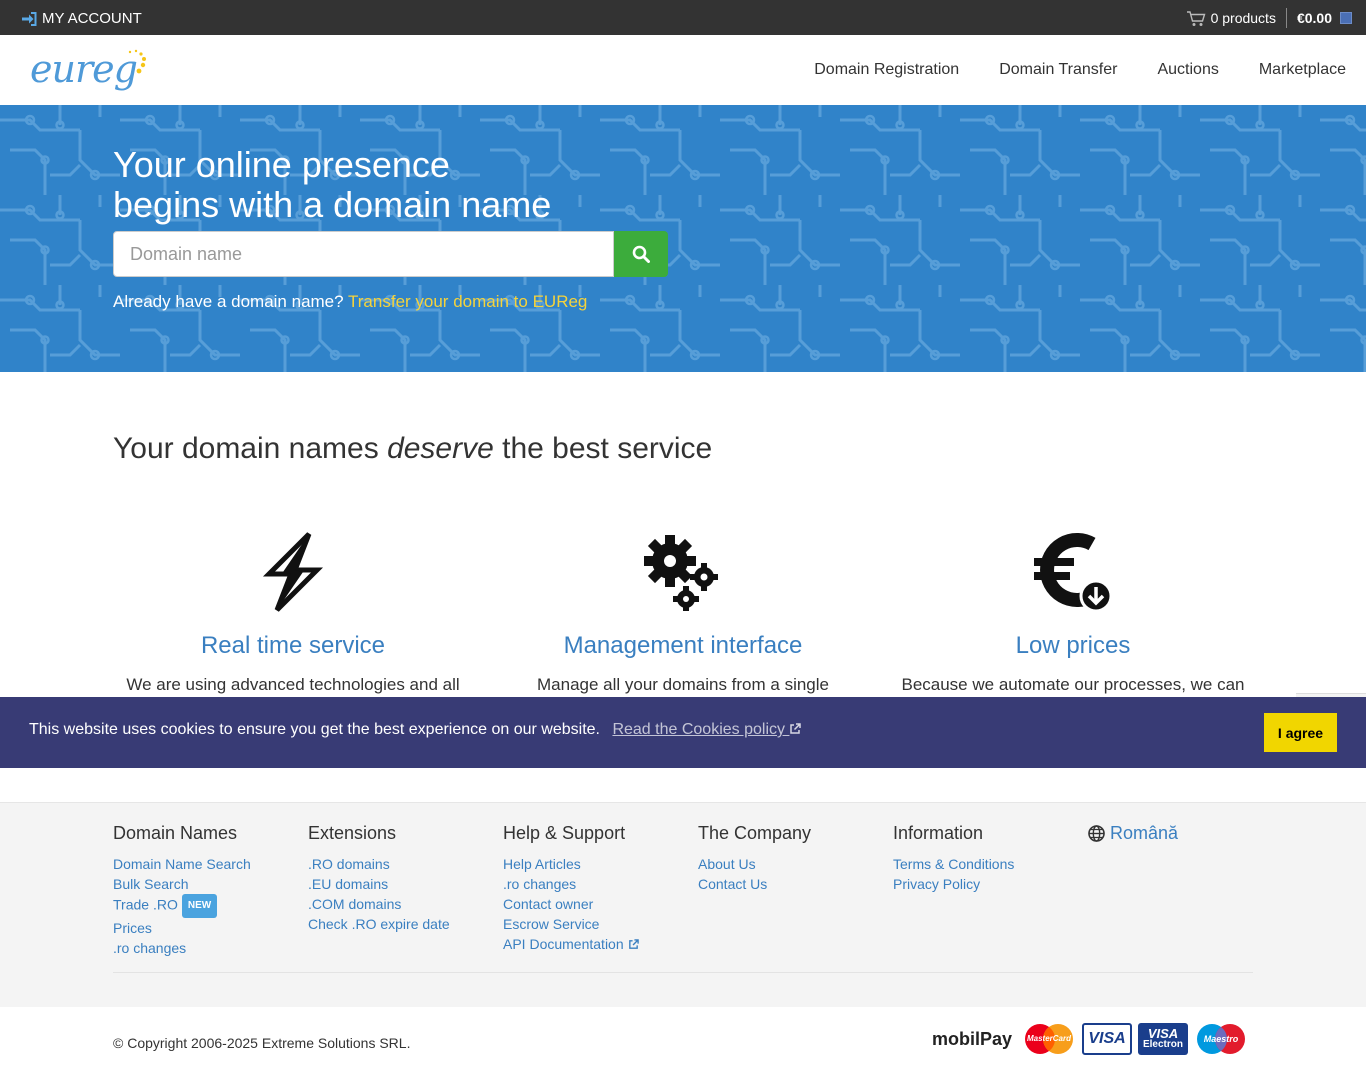 This screenshot has width=1366, height=1073. Describe the element at coordinates (1163, 1033) in the screenshot. I see `visa-electron-top: VISA` at that location.